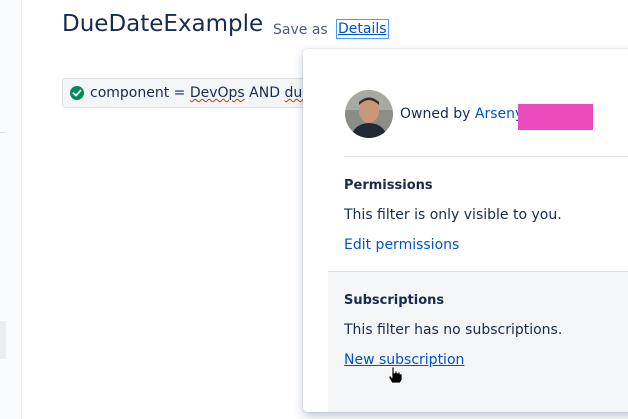 This screenshot has height=419, width=628. What do you see at coordinates (453, 330) in the screenshot?
I see `subscriptions-text: This filter has no subscriptions.` at bounding box center [453, 330].